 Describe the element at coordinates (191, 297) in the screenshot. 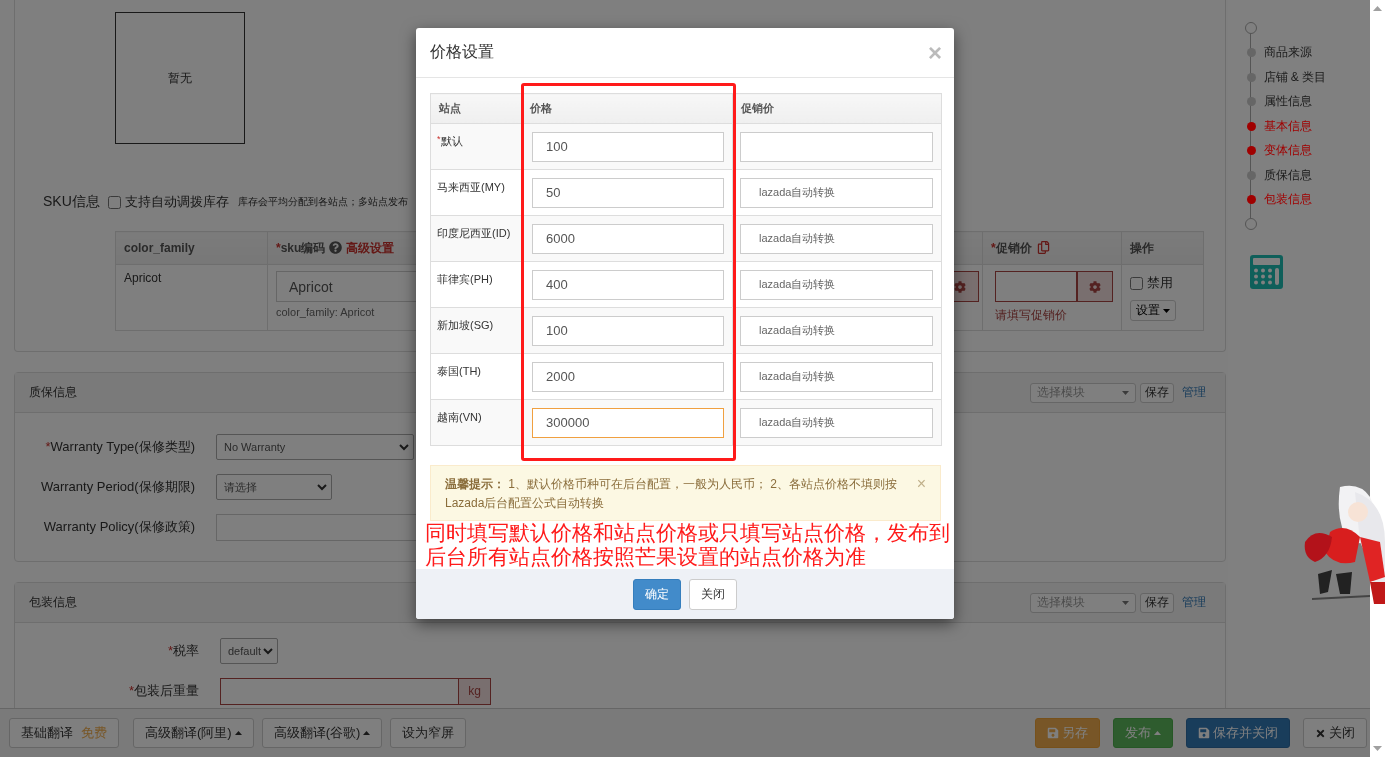

I see `table-cell: Apricot` at that location.